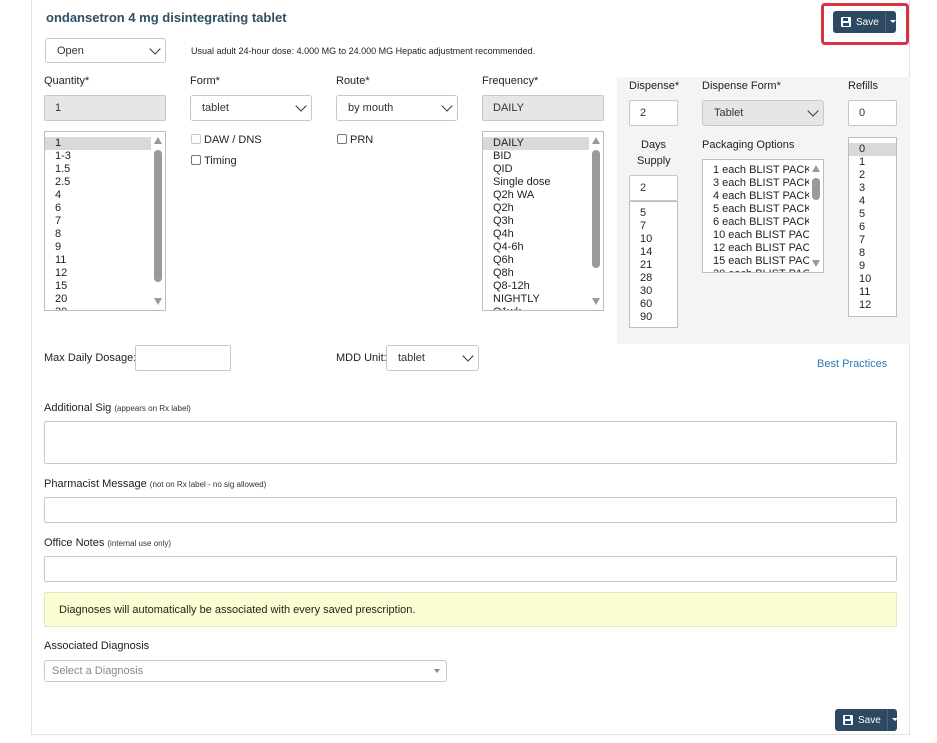 The image size is (937, 743). What do you see at coordinates (872, 149) in the screenshot?
I see `list-item: 0` at bounding box center [872, 149].